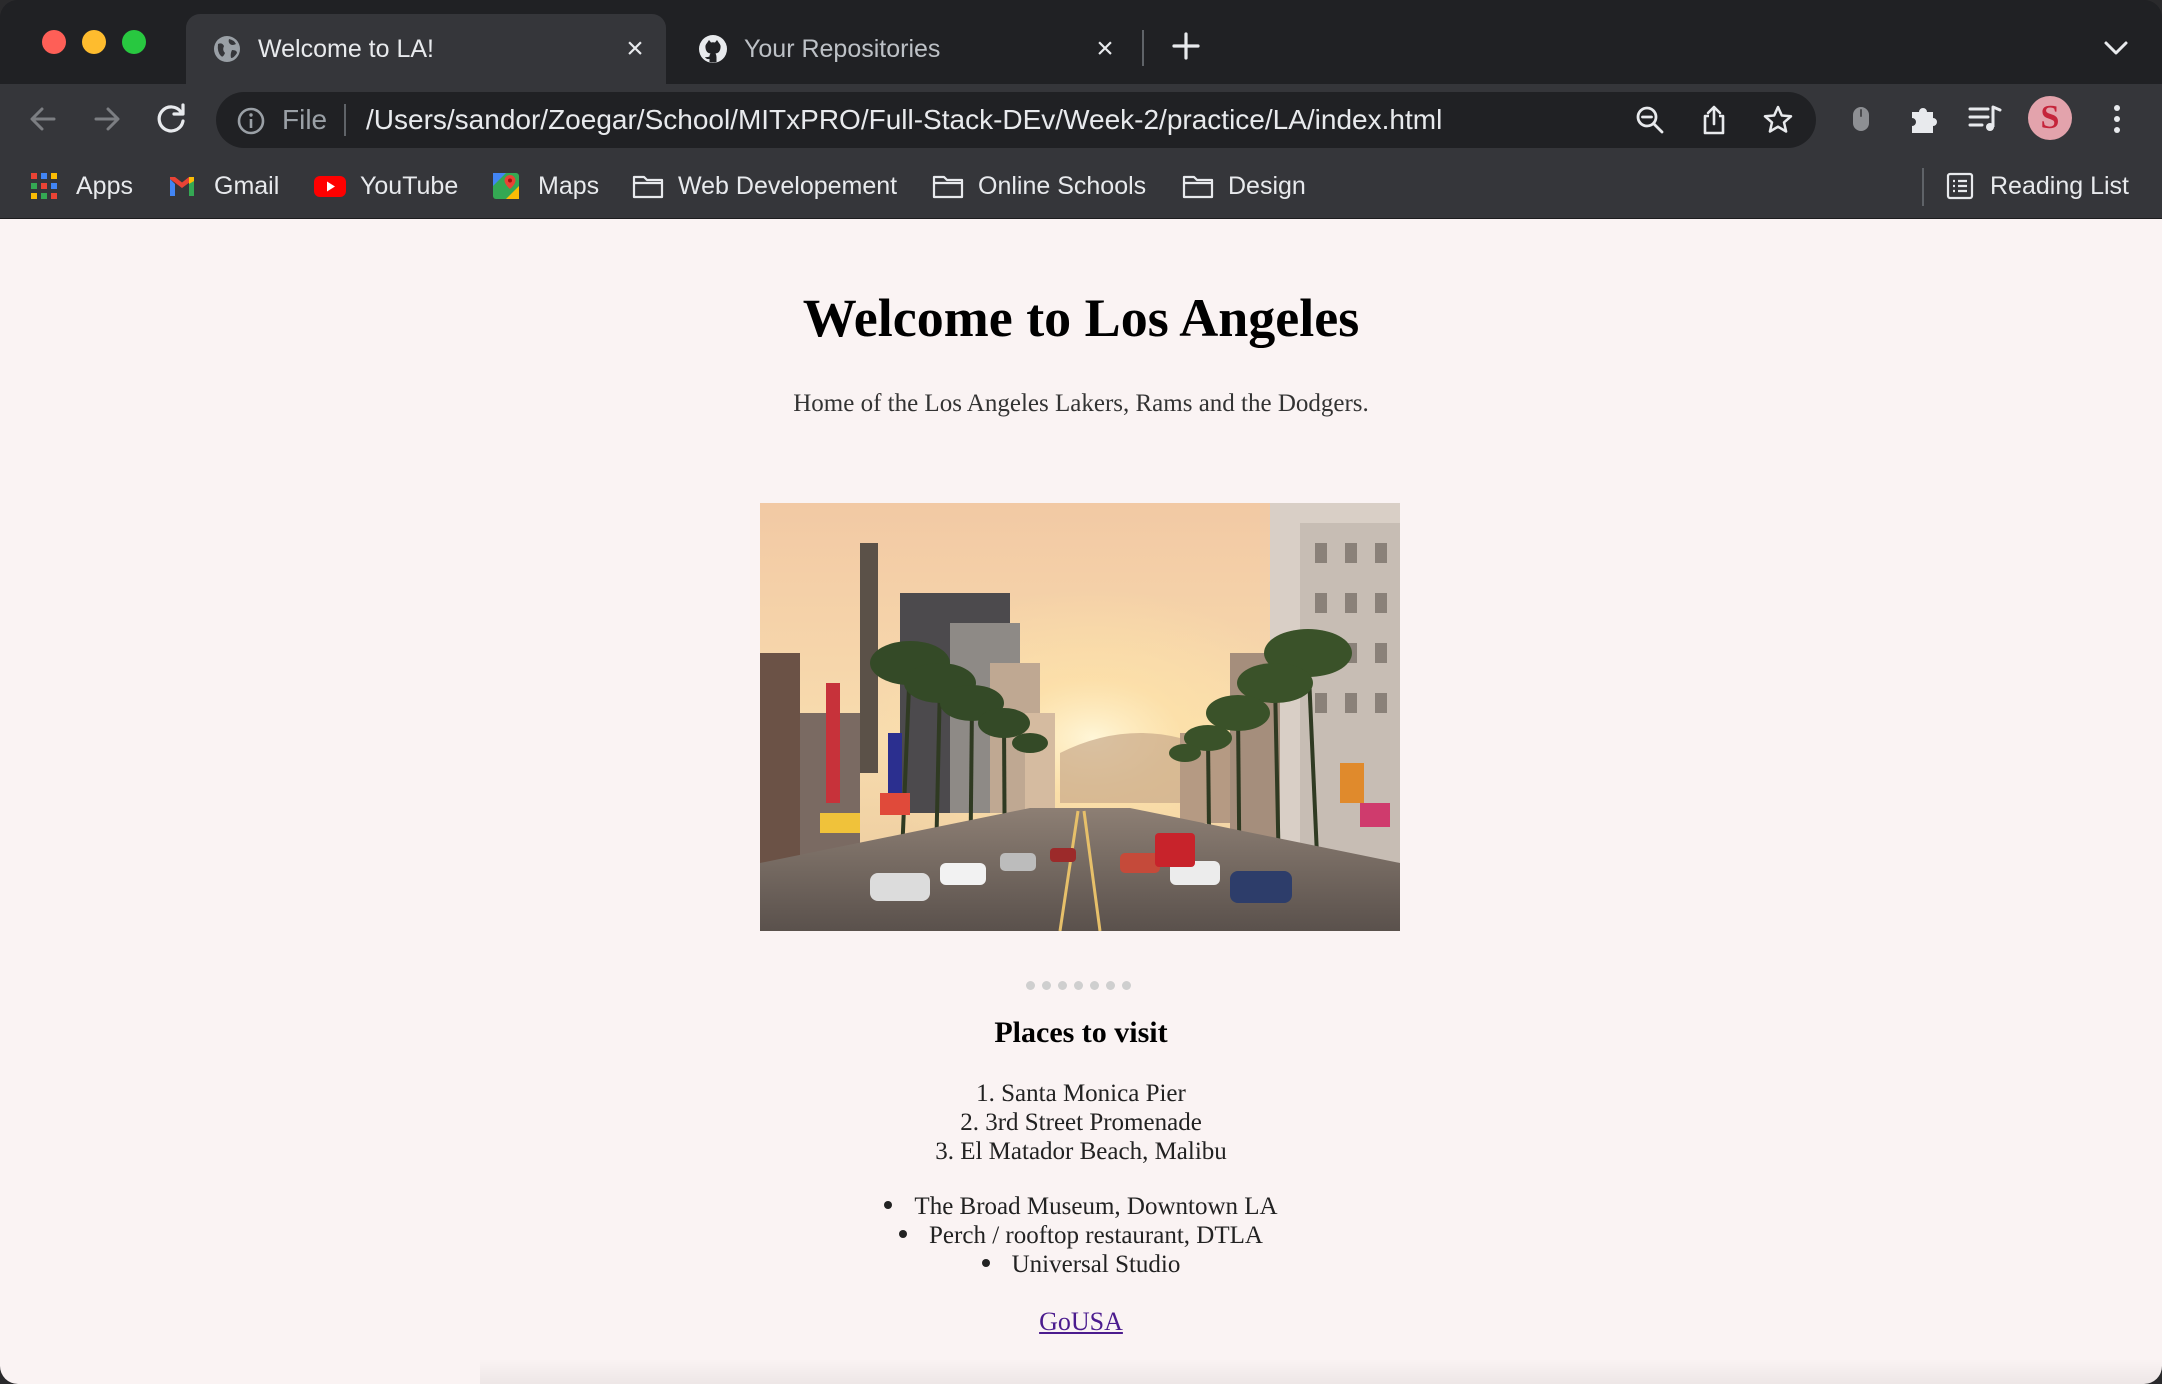 This screenshot has width=2162, height=1384. Describe the element at coordinates (2117, 119) in the screenshot. I see `menu-kebab-icon` at that location.